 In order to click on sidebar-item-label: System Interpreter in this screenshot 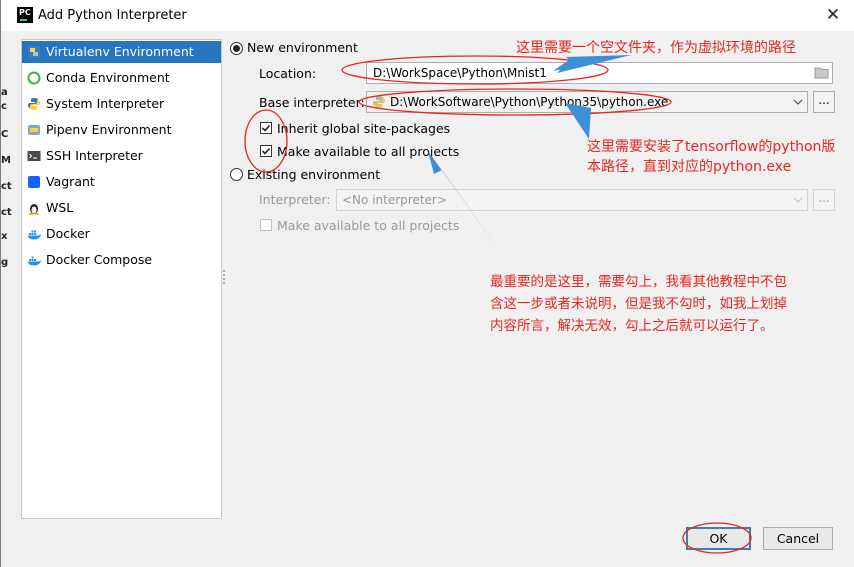, I will do `click(105, 103)`.